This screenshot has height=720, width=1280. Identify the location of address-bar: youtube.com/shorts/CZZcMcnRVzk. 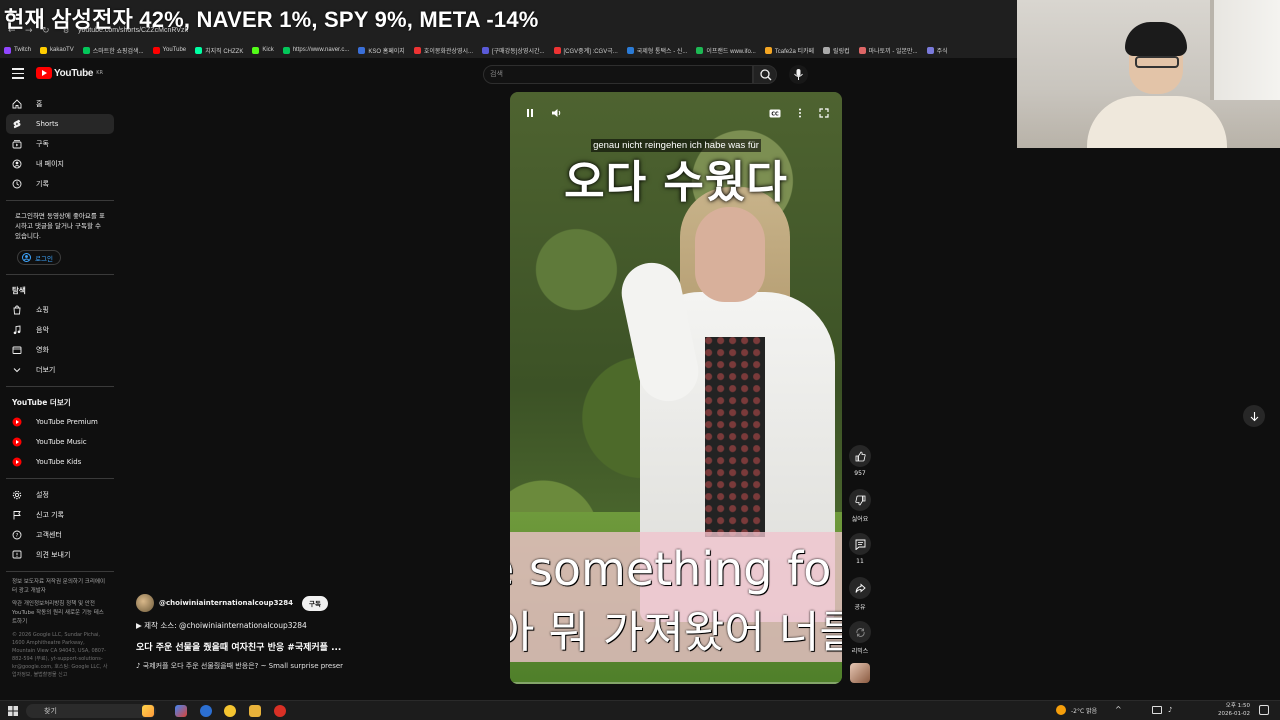
(133, 30).